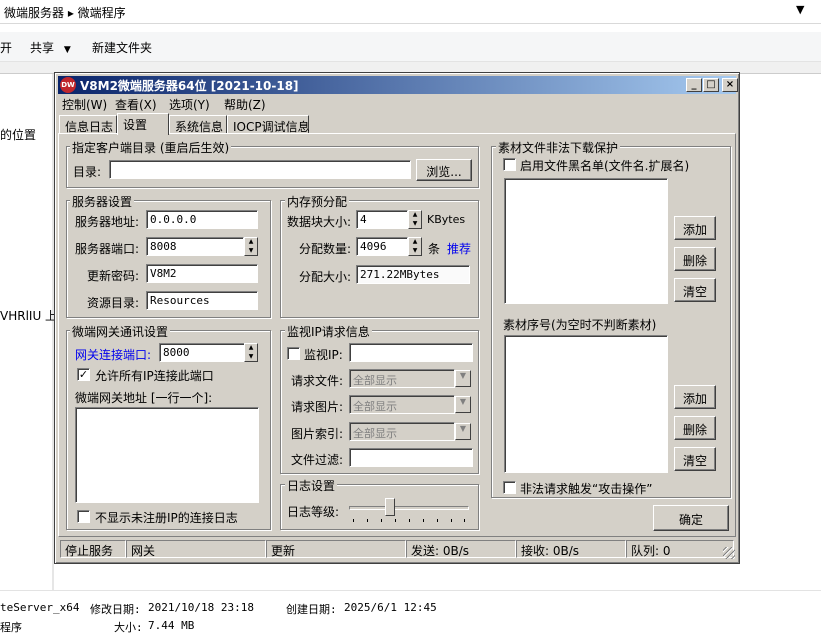  Describe the element at coordinates (680, 549) in the screenshot. I see `queue-count: 队列: 0` at that location.